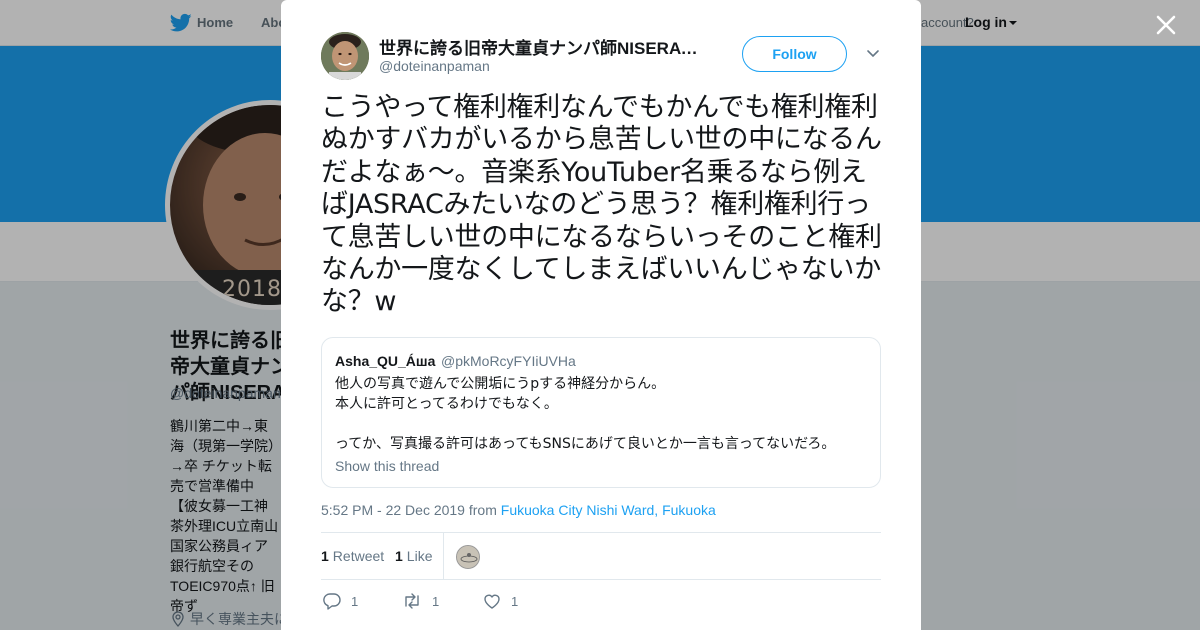 Image resolution: width=1200 pixels, height=630 pixels. What do you see at coordinates (387, 466) in the screenshot?
I see `show-thread-link: Show this thread` at bounding box center [387, 466].